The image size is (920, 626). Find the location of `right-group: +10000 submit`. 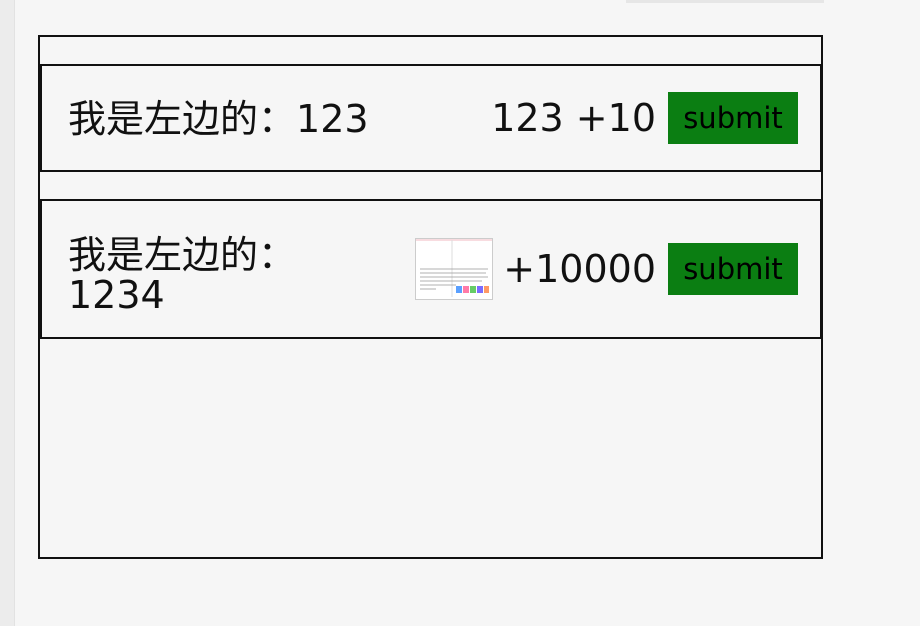

right-group: +10000 submit is located at coordinates (606, 269).